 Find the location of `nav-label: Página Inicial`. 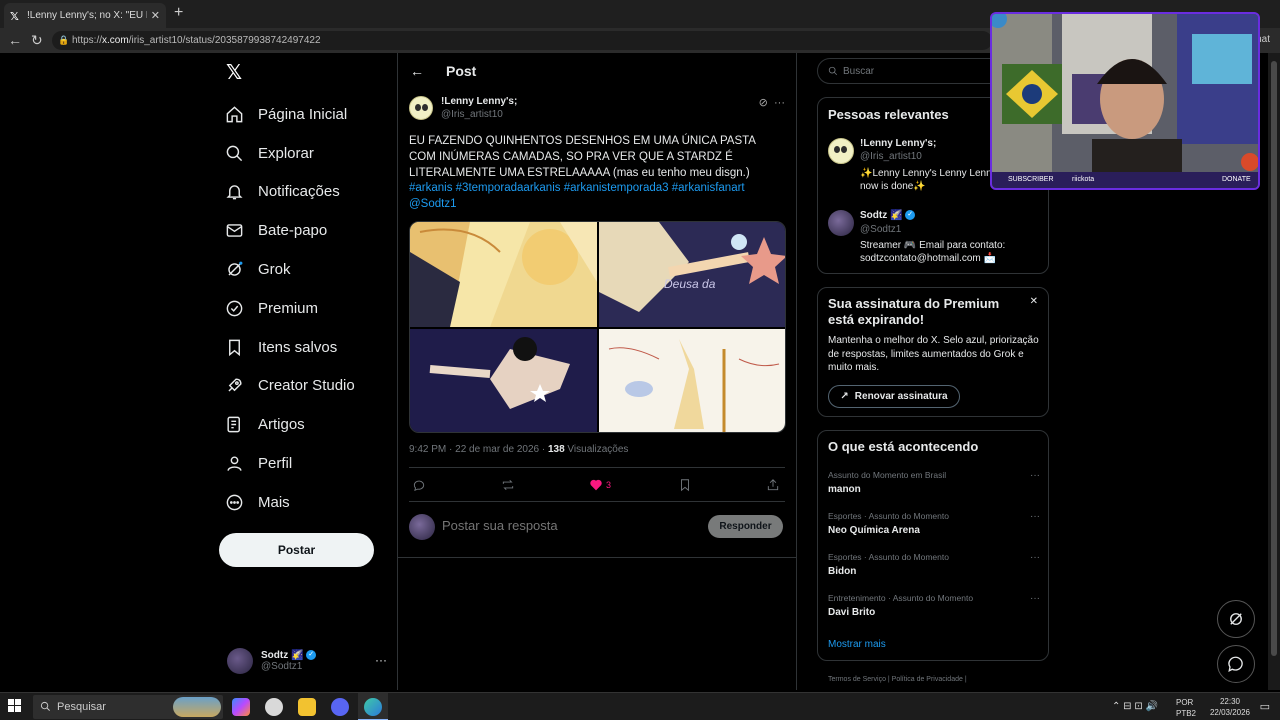

nav-label: Página Inicial is located at coordinates (303, 114).